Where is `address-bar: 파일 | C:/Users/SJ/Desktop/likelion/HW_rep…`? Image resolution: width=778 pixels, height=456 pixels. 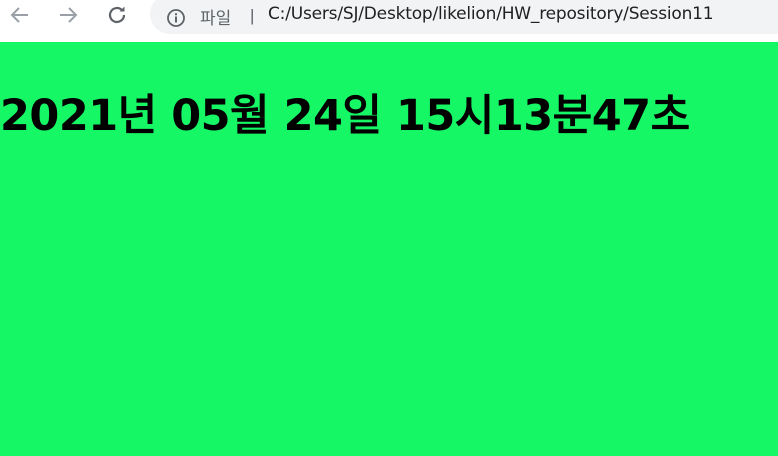 address-bar: 파일 | C:/Users/SJ/Desktop/likelion/HW_rep… is located at coordinates (464, 17).